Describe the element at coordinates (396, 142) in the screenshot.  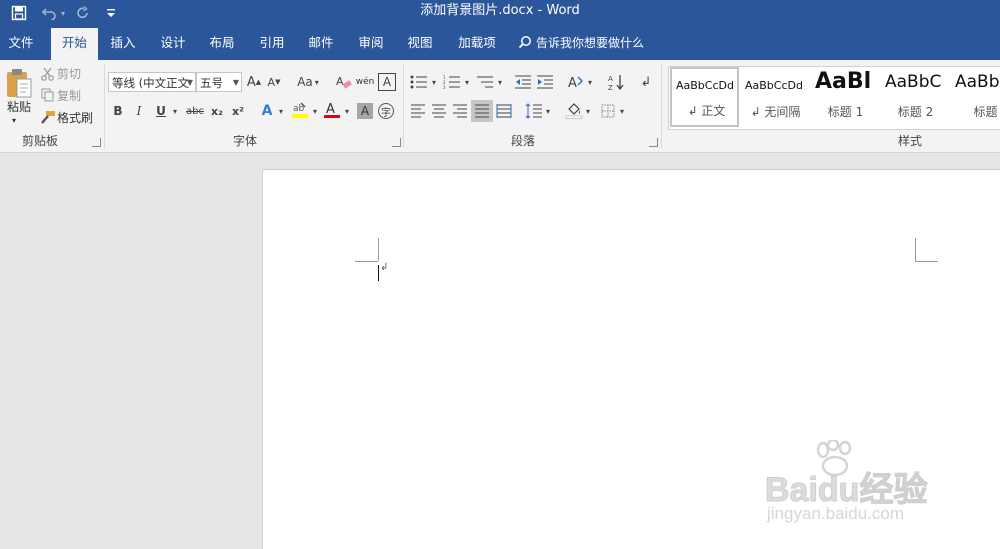
I see `font-launcher-icon` at that location.